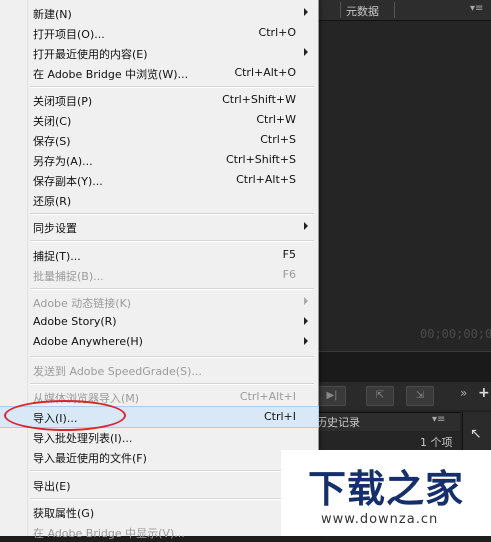  What do you see at coordinates (259, 99) in the screenshot?
I see `menu-item-shortcut: Ctrl+Shift+W` at bounding box center [259, 99].